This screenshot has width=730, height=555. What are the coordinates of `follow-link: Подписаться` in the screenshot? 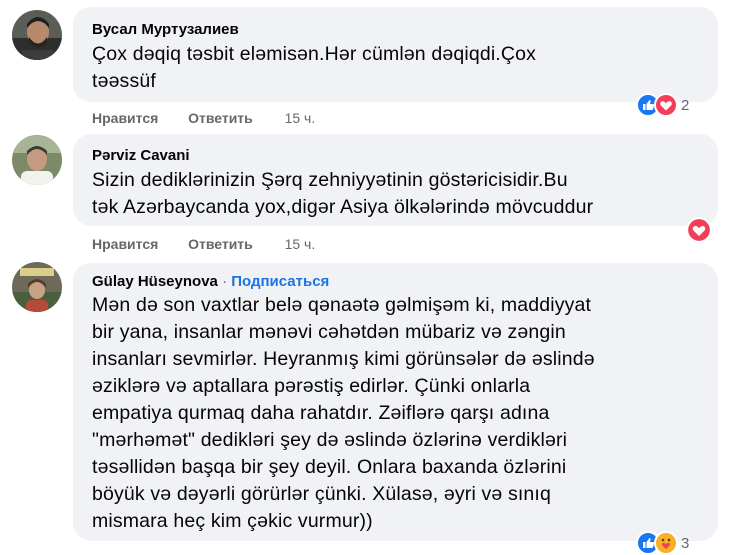 It's located at (280, 281).